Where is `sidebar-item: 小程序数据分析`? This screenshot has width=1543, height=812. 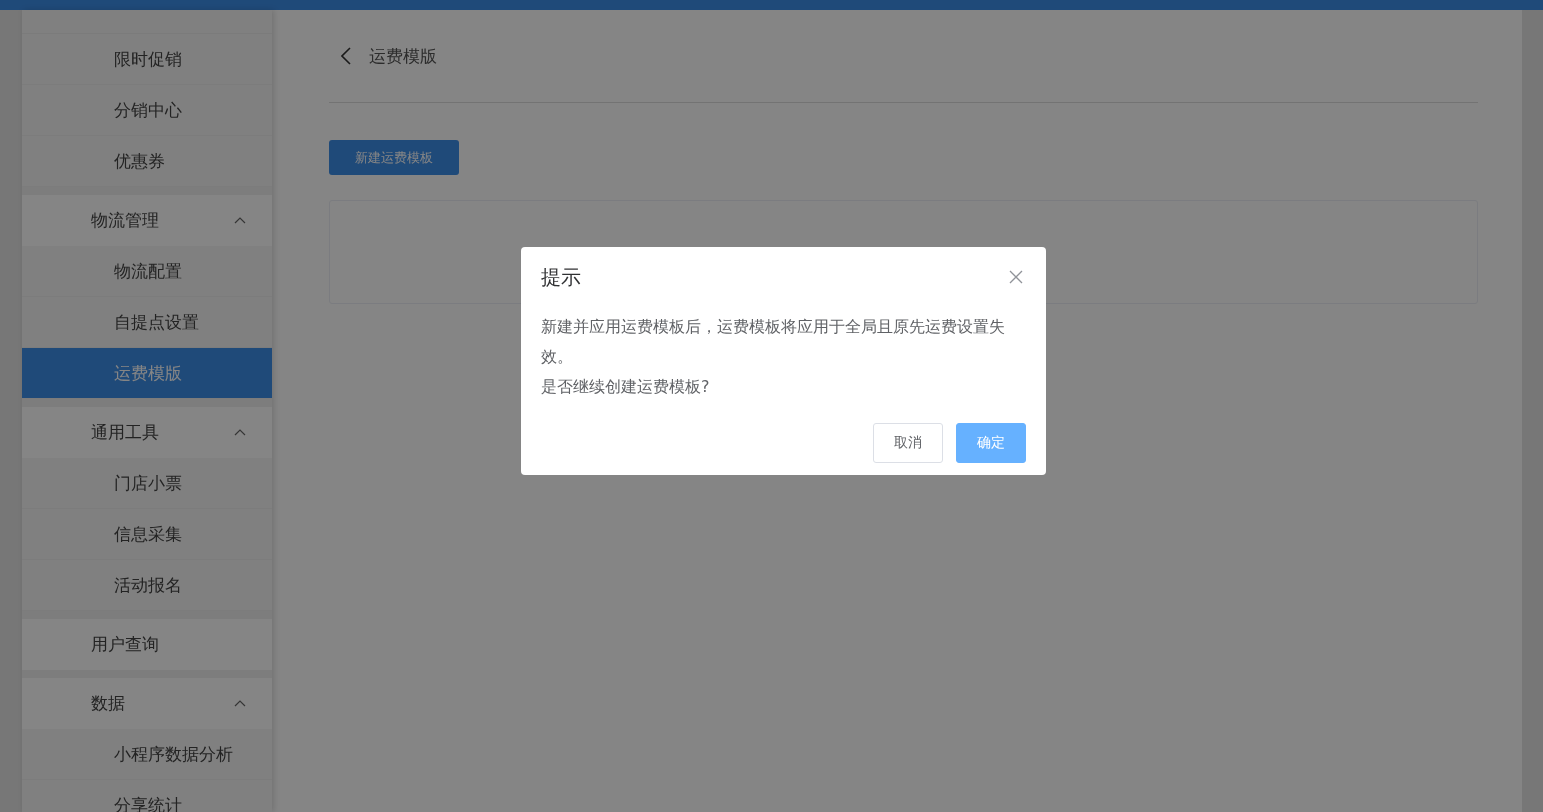 sidebar-item: 小程序数据分析 is located at coordinates (147, 754).